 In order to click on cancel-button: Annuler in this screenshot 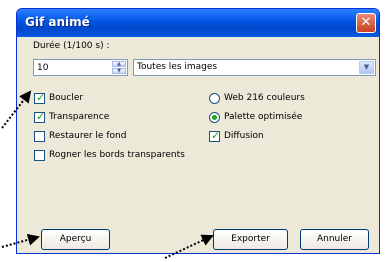, I will do `click(334, 239)`.